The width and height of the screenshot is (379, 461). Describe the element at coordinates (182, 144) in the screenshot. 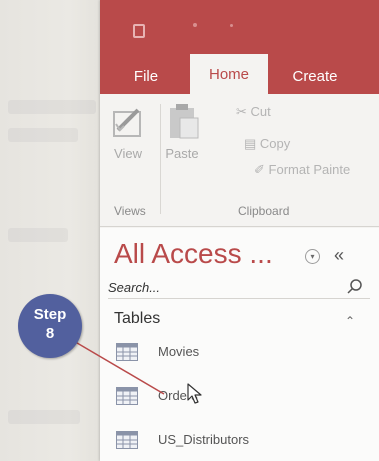

I see `paste-button: Paste` at that location.